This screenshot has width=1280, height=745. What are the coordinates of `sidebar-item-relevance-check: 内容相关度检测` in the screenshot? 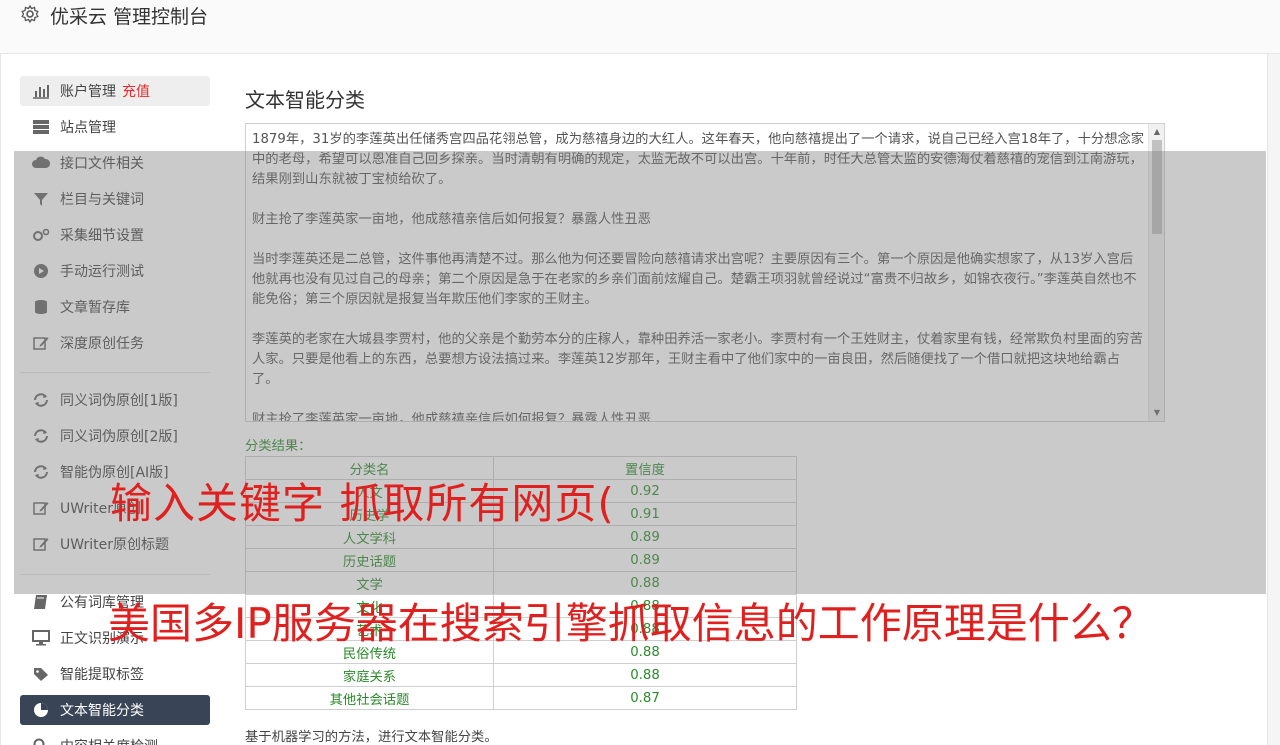 It's located at (115, 738).